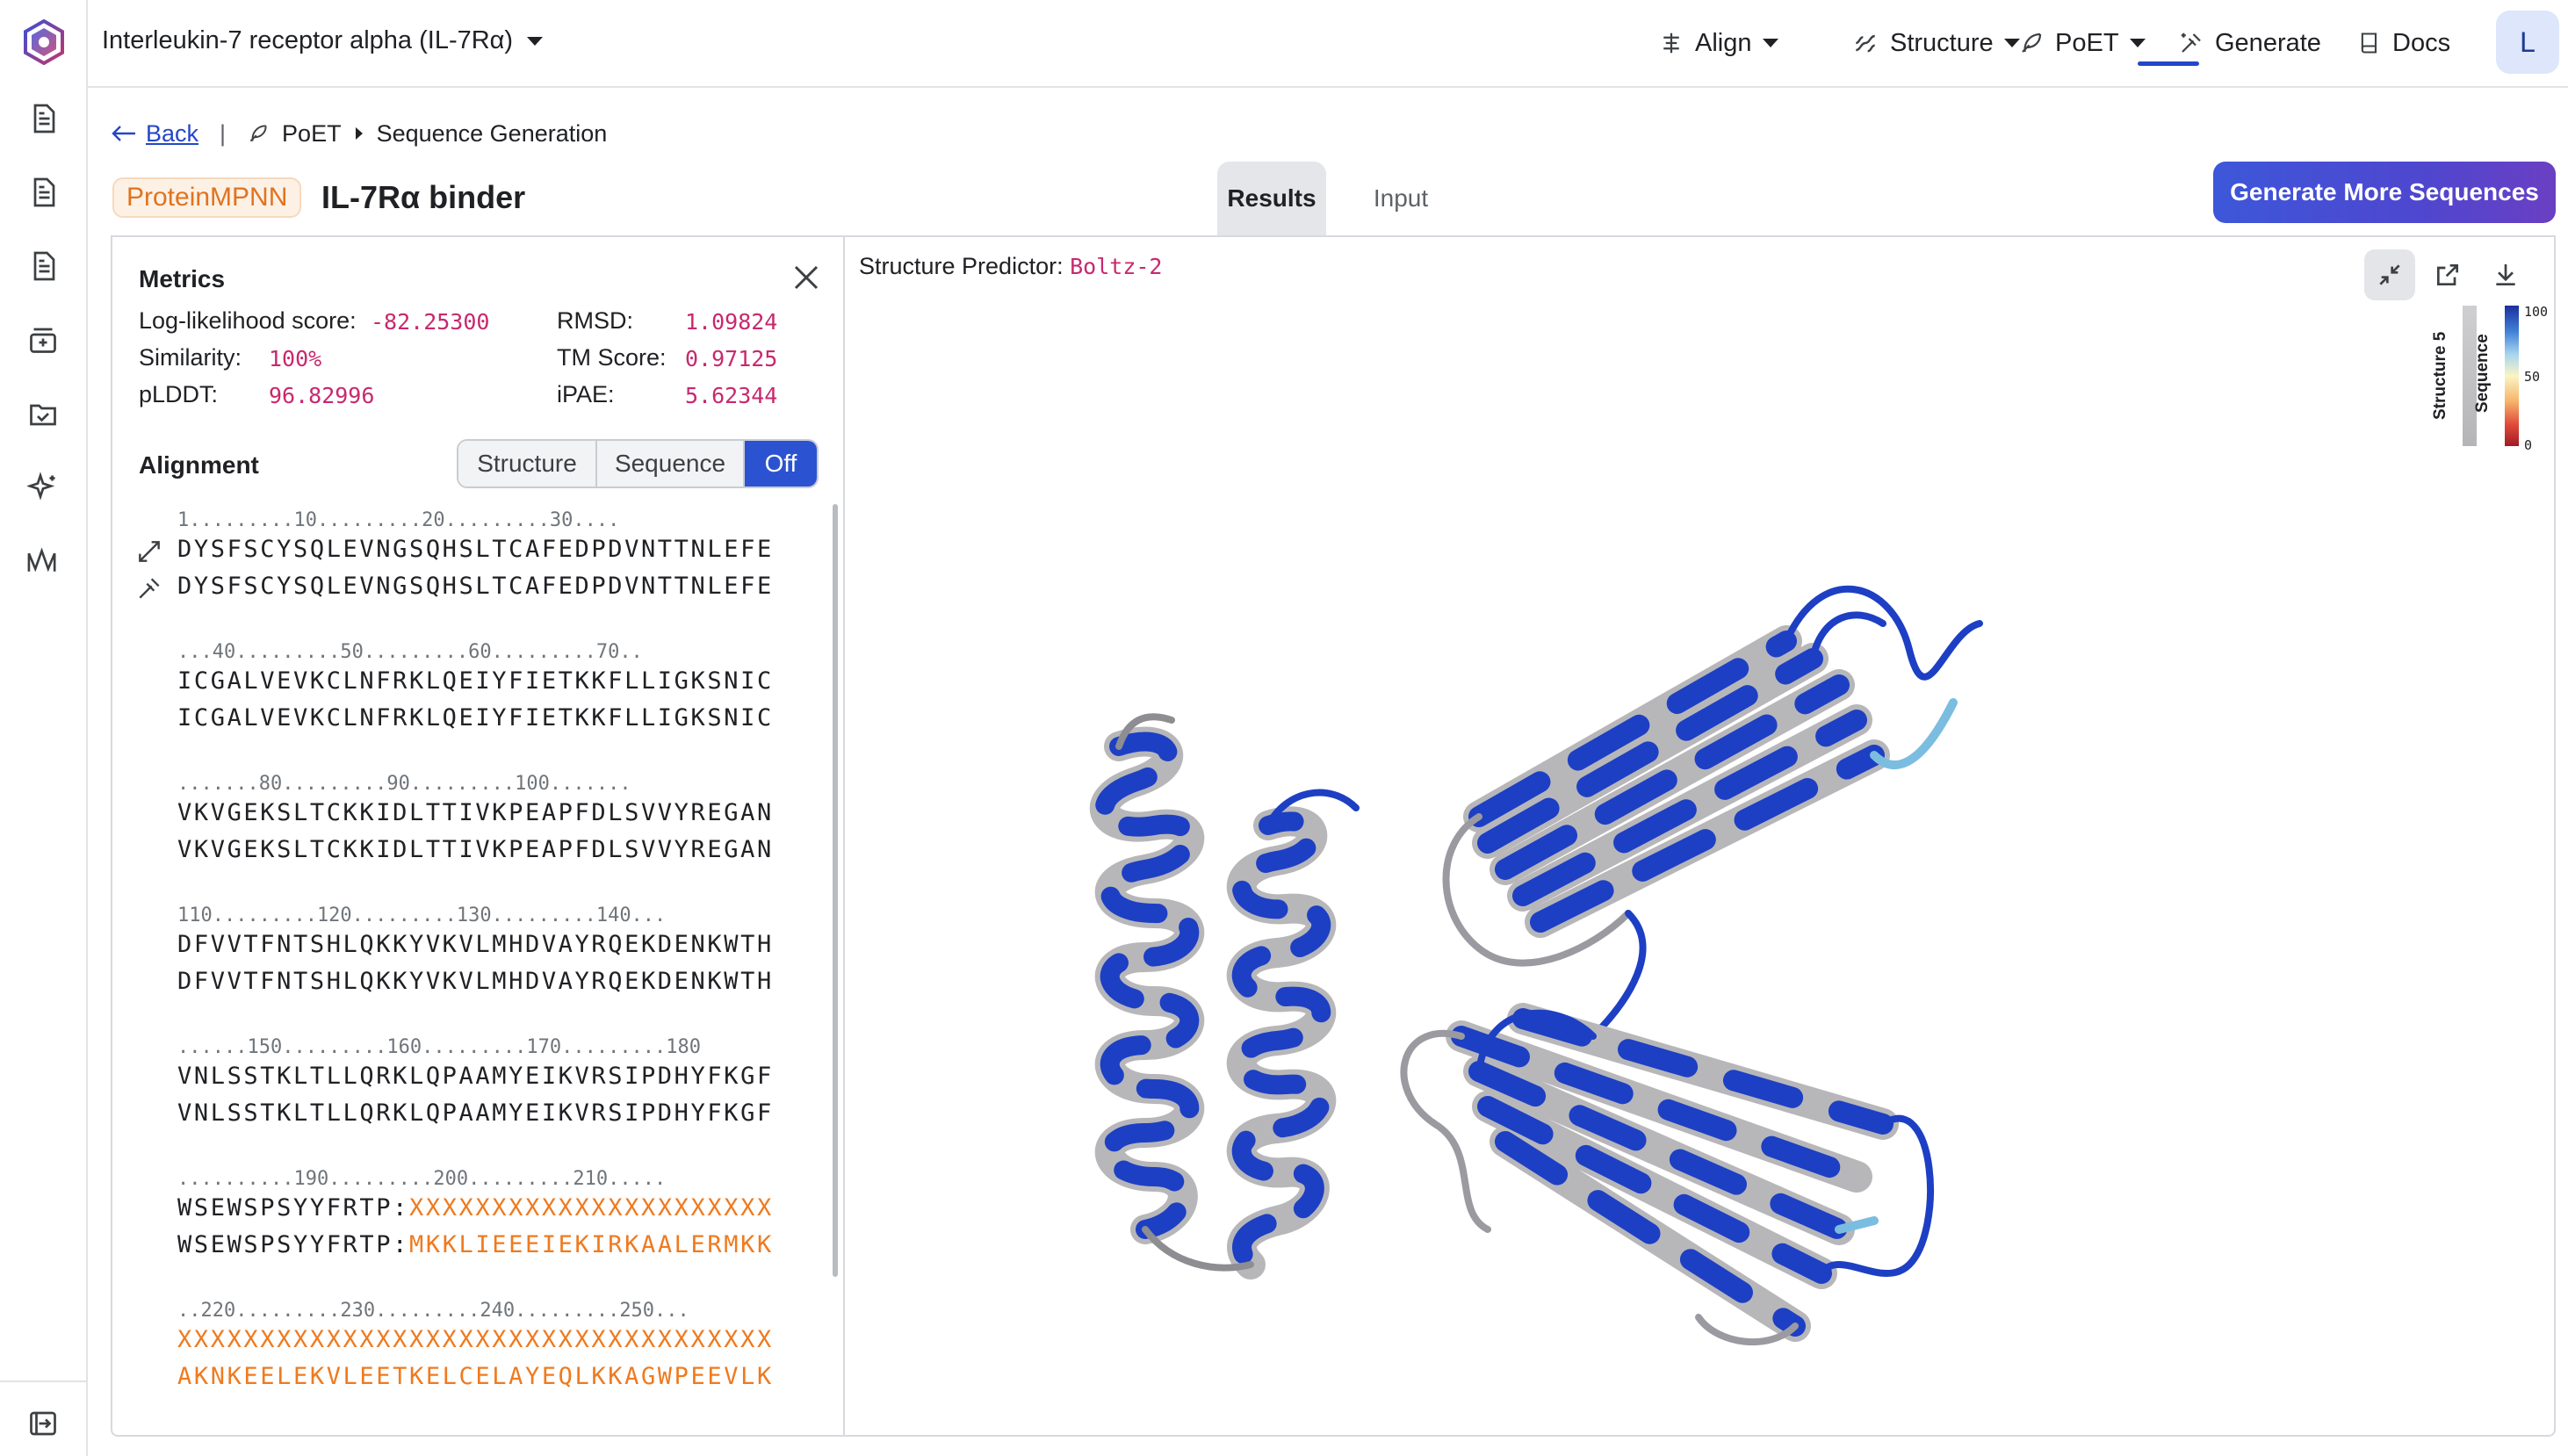 Image resolution: width=2568 pixels, height=1456 pixels. Describe the element at coordinates (961, 266) in the screenshot. I see `predictor-label: Structure Predictor:` at that location.